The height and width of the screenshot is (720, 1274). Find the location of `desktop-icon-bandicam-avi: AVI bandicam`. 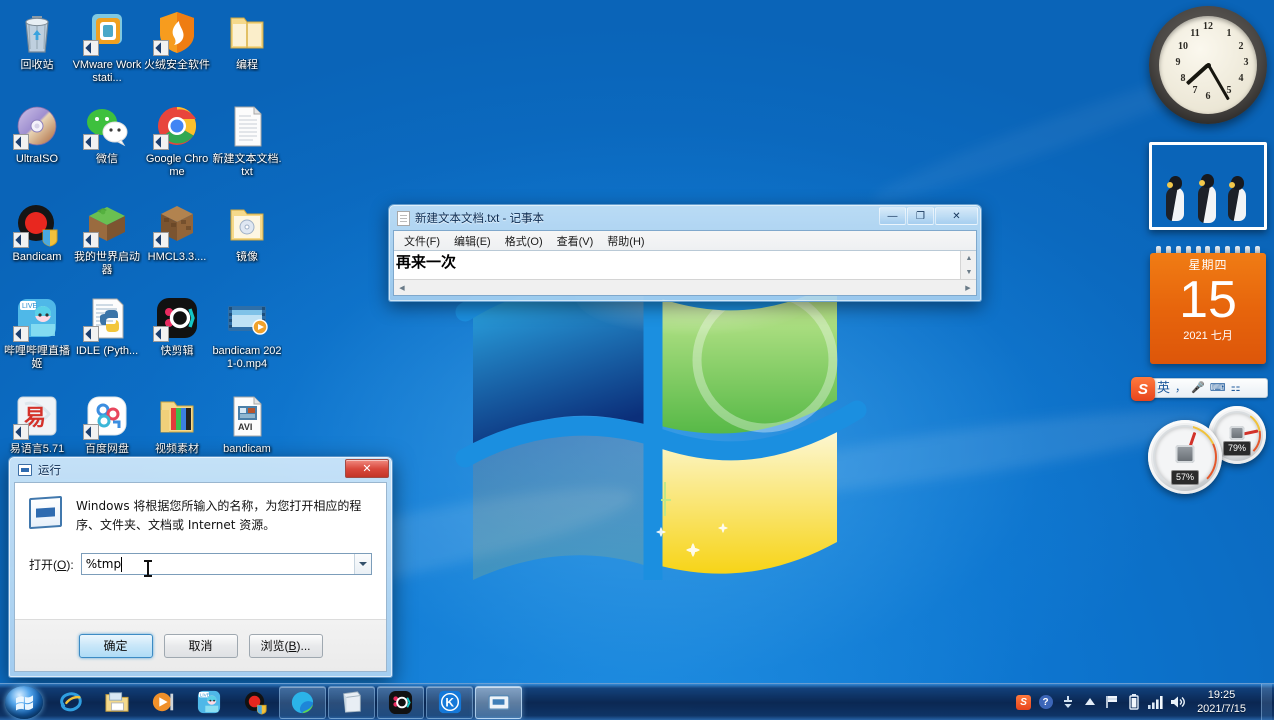

desktop-icon-bandicam-avi: AVI bandicam is located at coordinates (247, 424).